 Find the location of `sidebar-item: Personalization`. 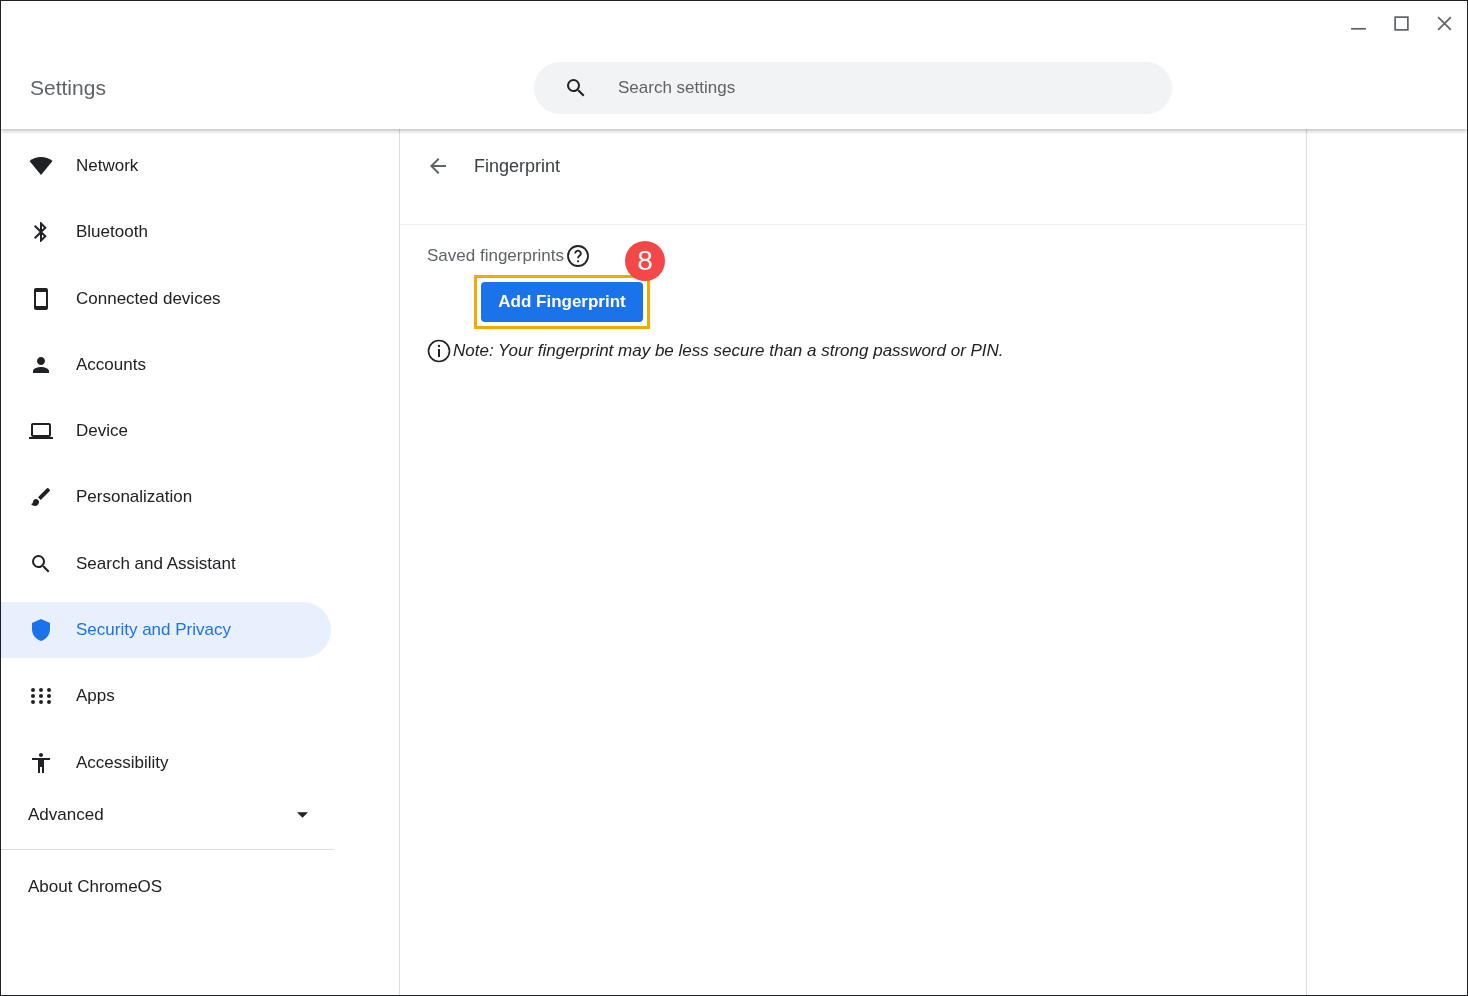

sidebar-item: Personalization is located at coordinates (166, 497).